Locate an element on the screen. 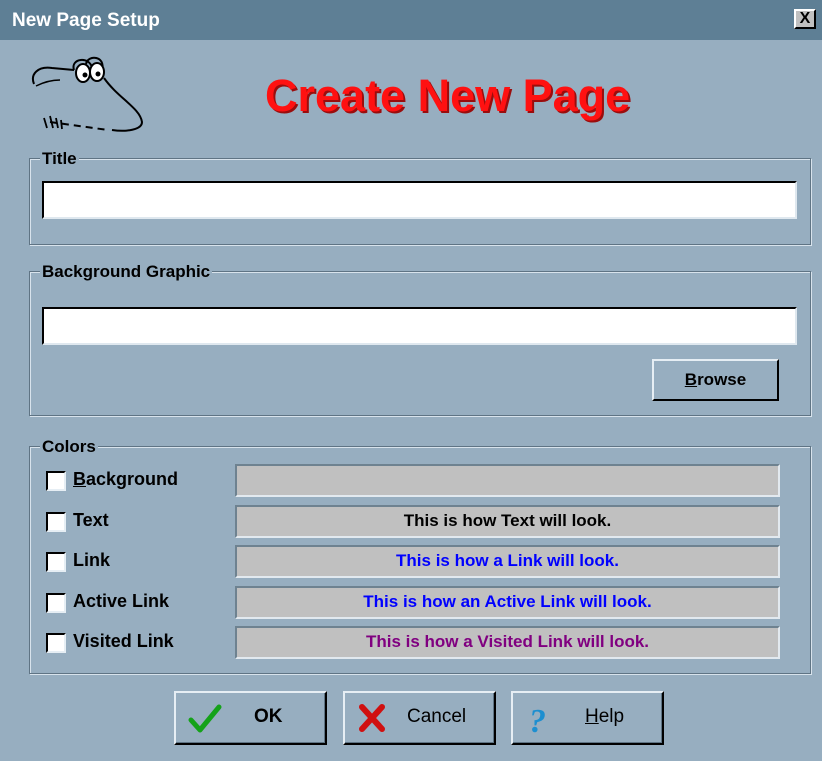 This screenshot has width=822, height=761. cancel-button: Cancel is located at coordinates (419, 718).